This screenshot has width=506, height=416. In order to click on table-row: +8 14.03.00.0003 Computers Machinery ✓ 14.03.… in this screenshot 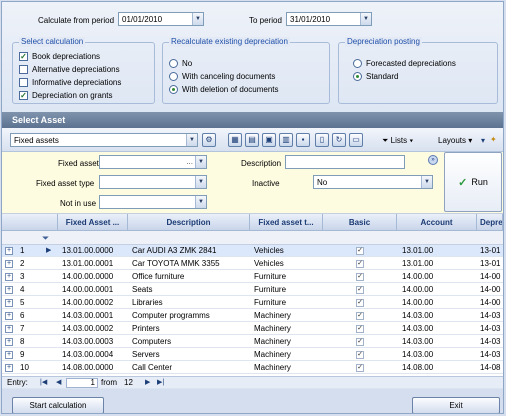, I will do `click(252, 342)`.